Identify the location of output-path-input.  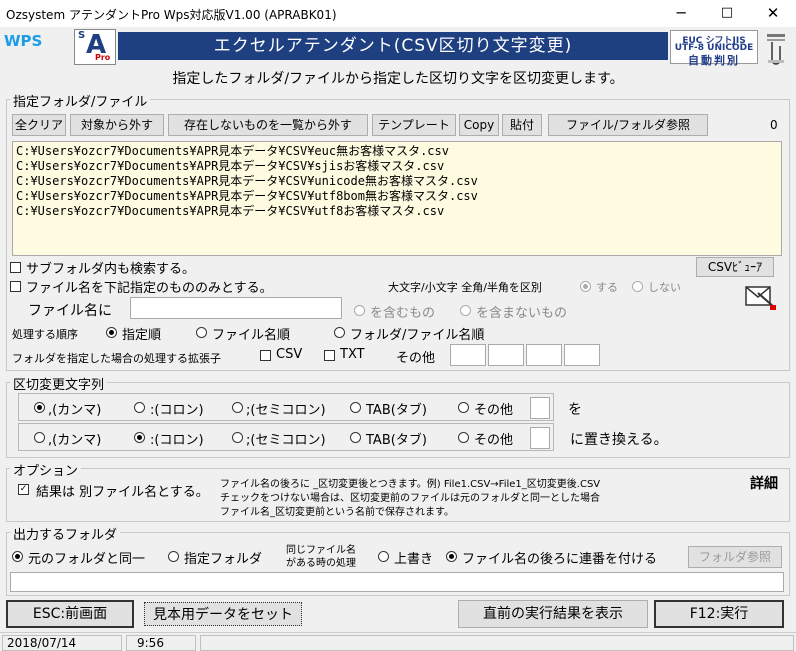
(397, 582).